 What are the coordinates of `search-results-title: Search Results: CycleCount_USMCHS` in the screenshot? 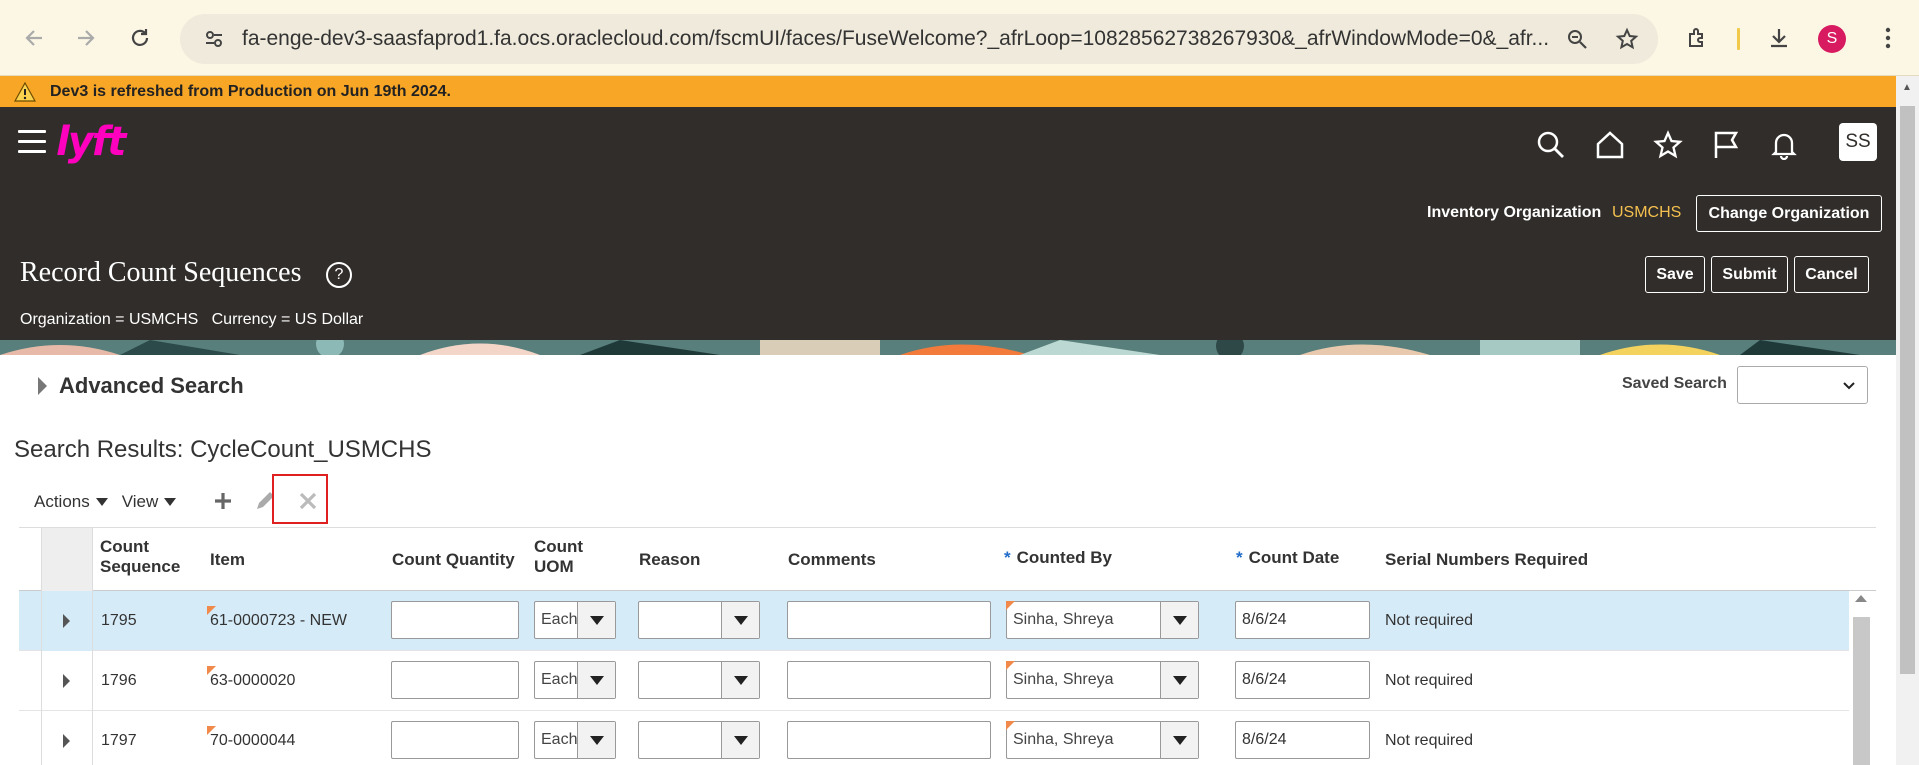 It's located at (223, 449).